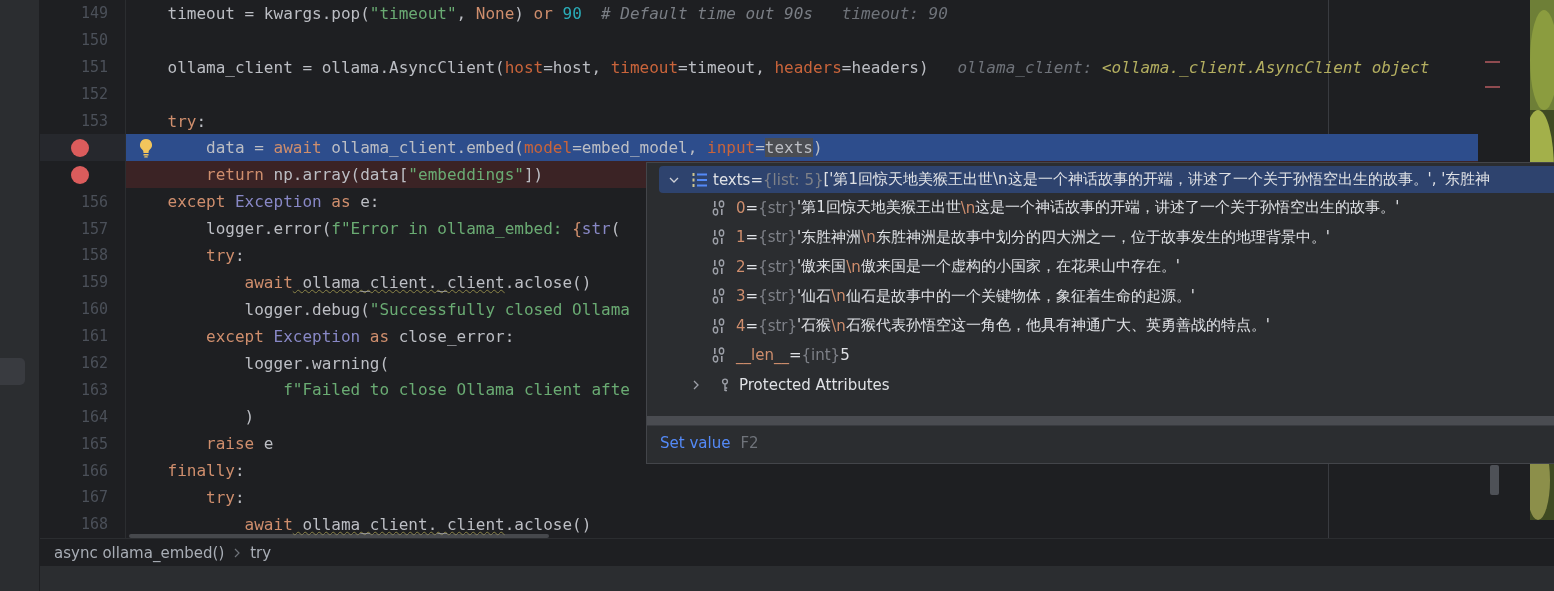  Describe the element at coordinates (1100, 355) in the screenshot. I see `tree-row: __len__={int}5` at that location.